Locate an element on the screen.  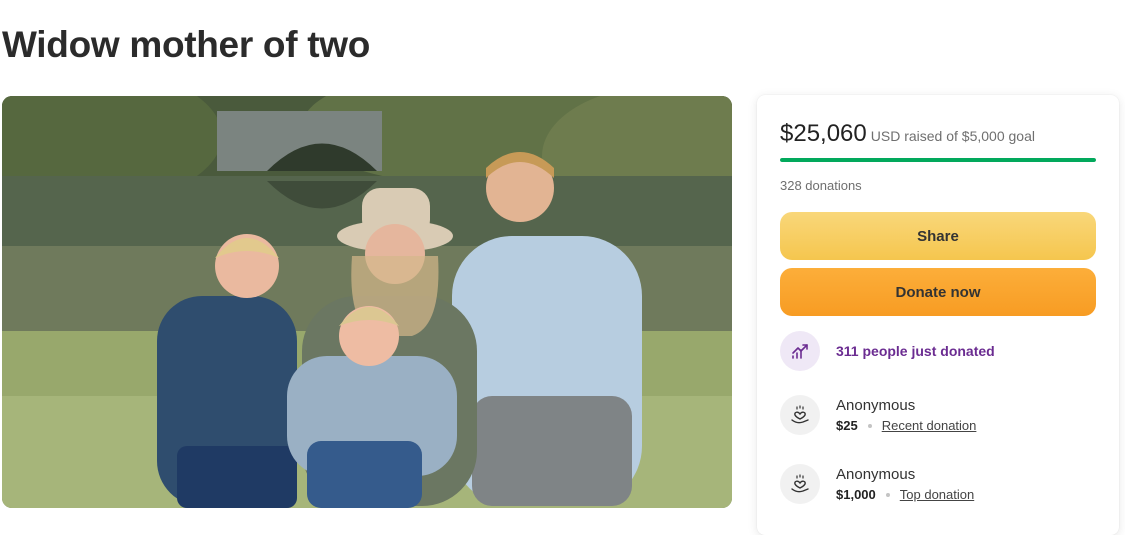
amount-raised: $25,060 is located at coordinates (823, 133).